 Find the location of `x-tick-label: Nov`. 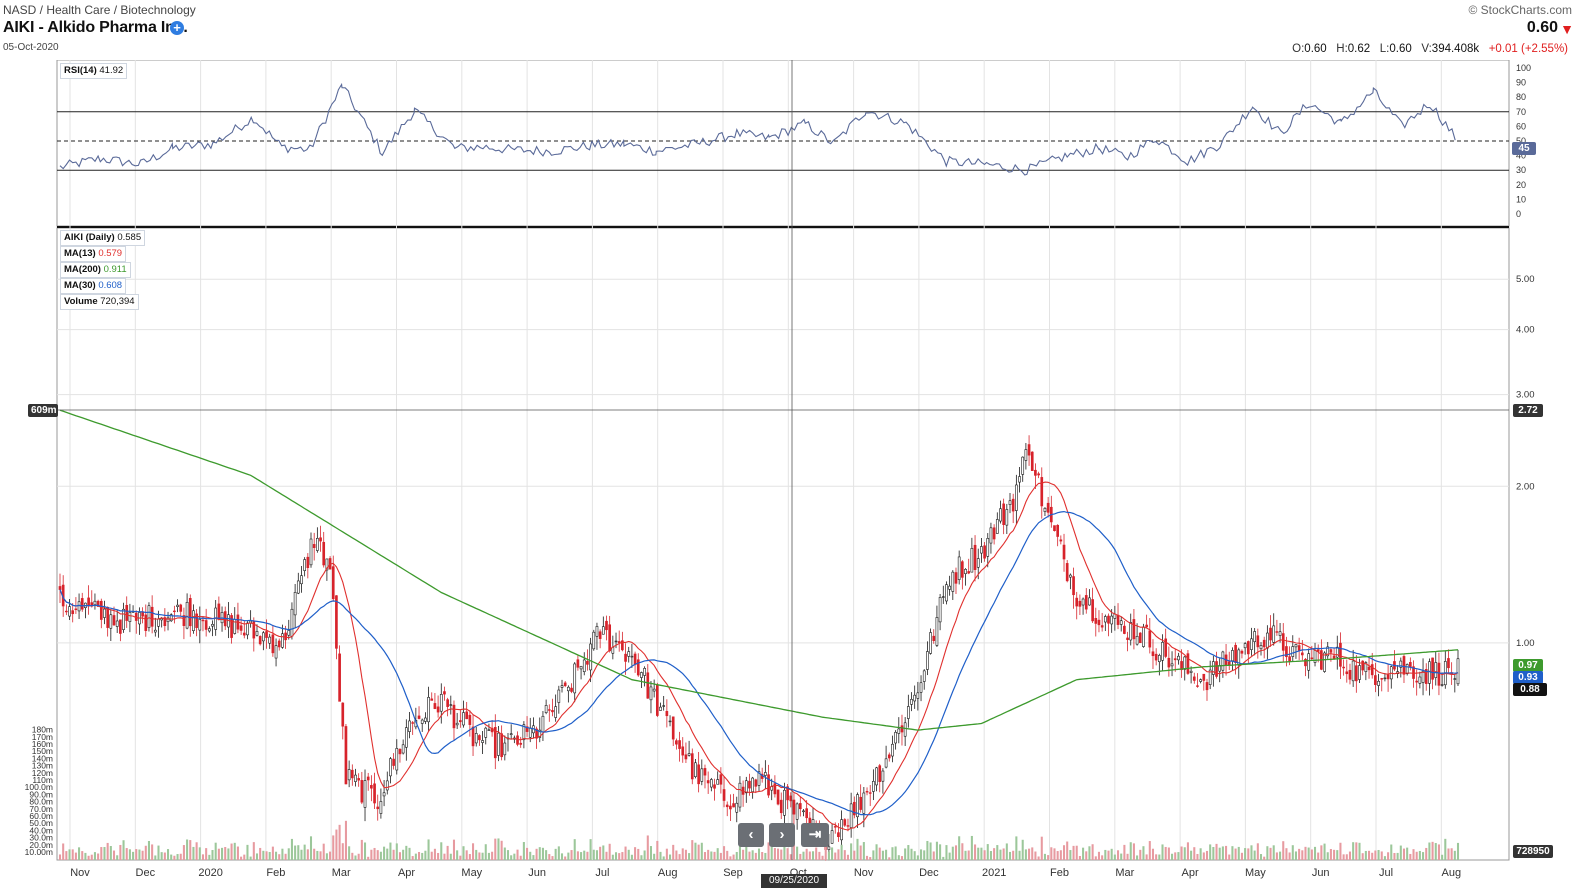

x-tick-label: Nov is located at coordinates (864, 873).